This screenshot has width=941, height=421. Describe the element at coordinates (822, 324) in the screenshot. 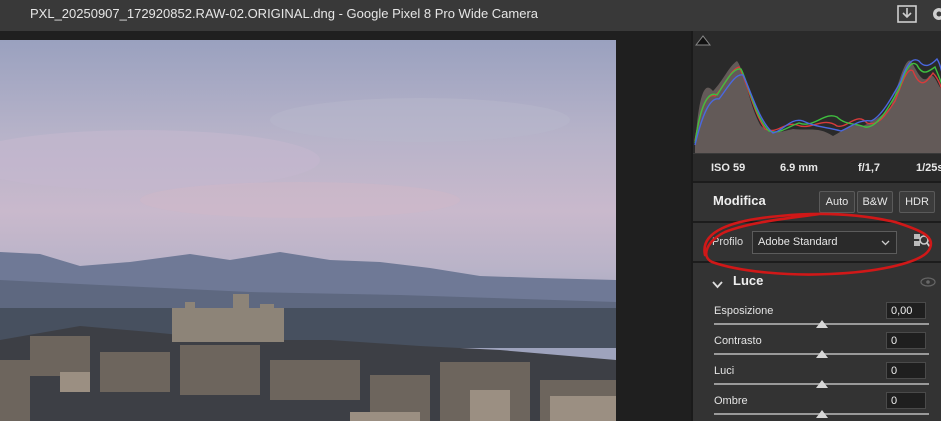

I see `exposure-handle` at that location.